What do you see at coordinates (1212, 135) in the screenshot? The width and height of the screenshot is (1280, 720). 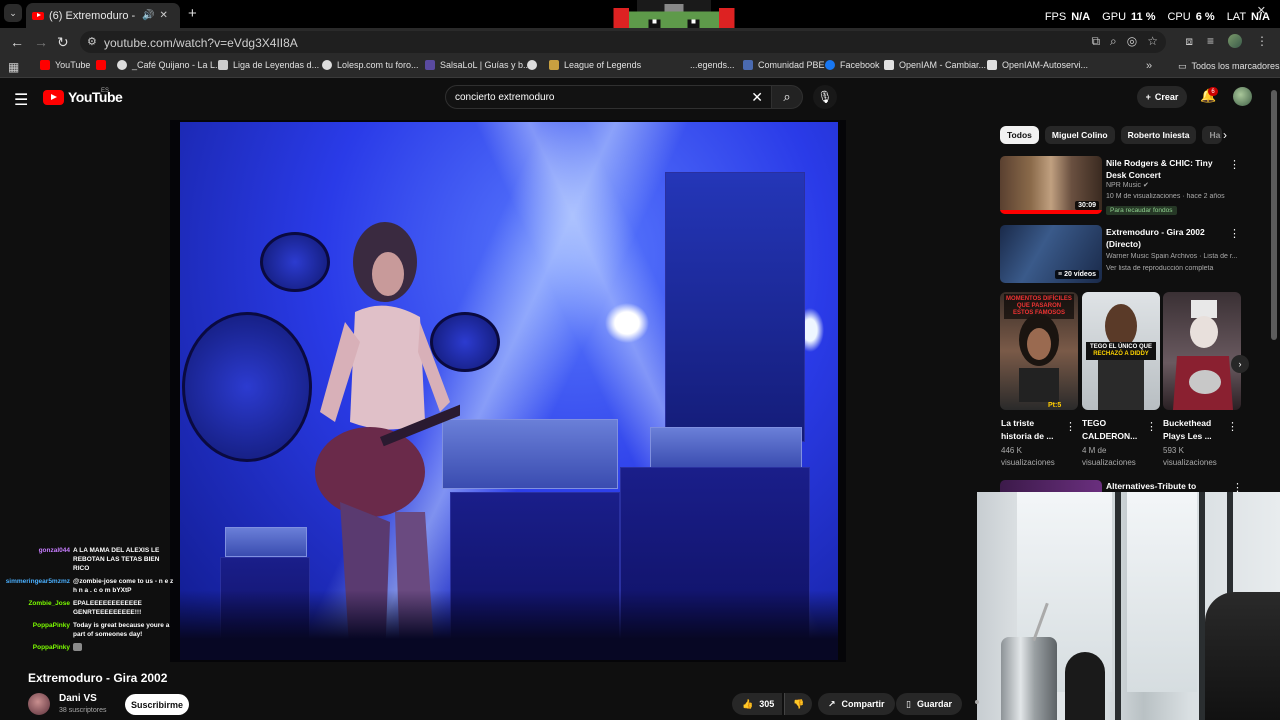 I see `chip-partial: Ha` at bounding box center [1212, 135].